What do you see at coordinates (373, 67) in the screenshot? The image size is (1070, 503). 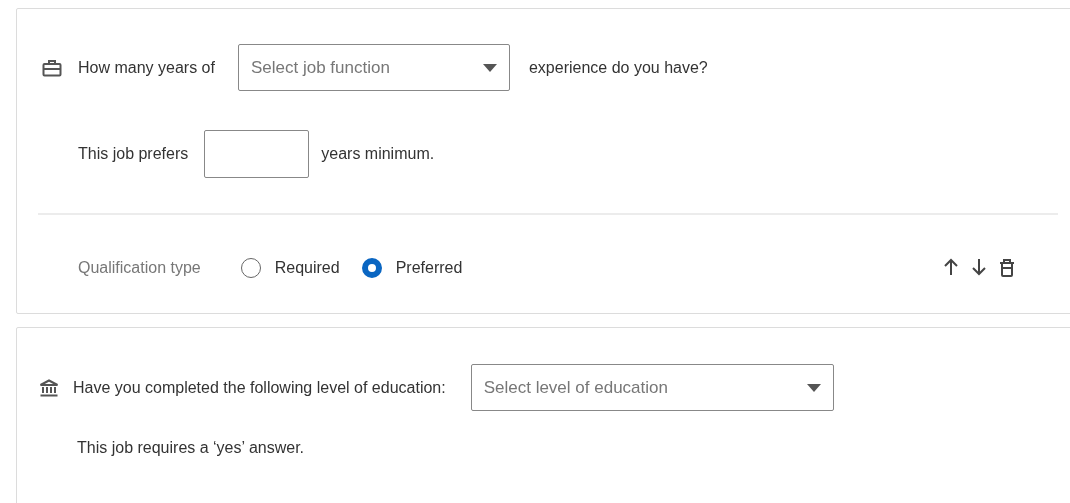 I see `job-function-dropdown: Select job function` at bounding box center [373, 67].